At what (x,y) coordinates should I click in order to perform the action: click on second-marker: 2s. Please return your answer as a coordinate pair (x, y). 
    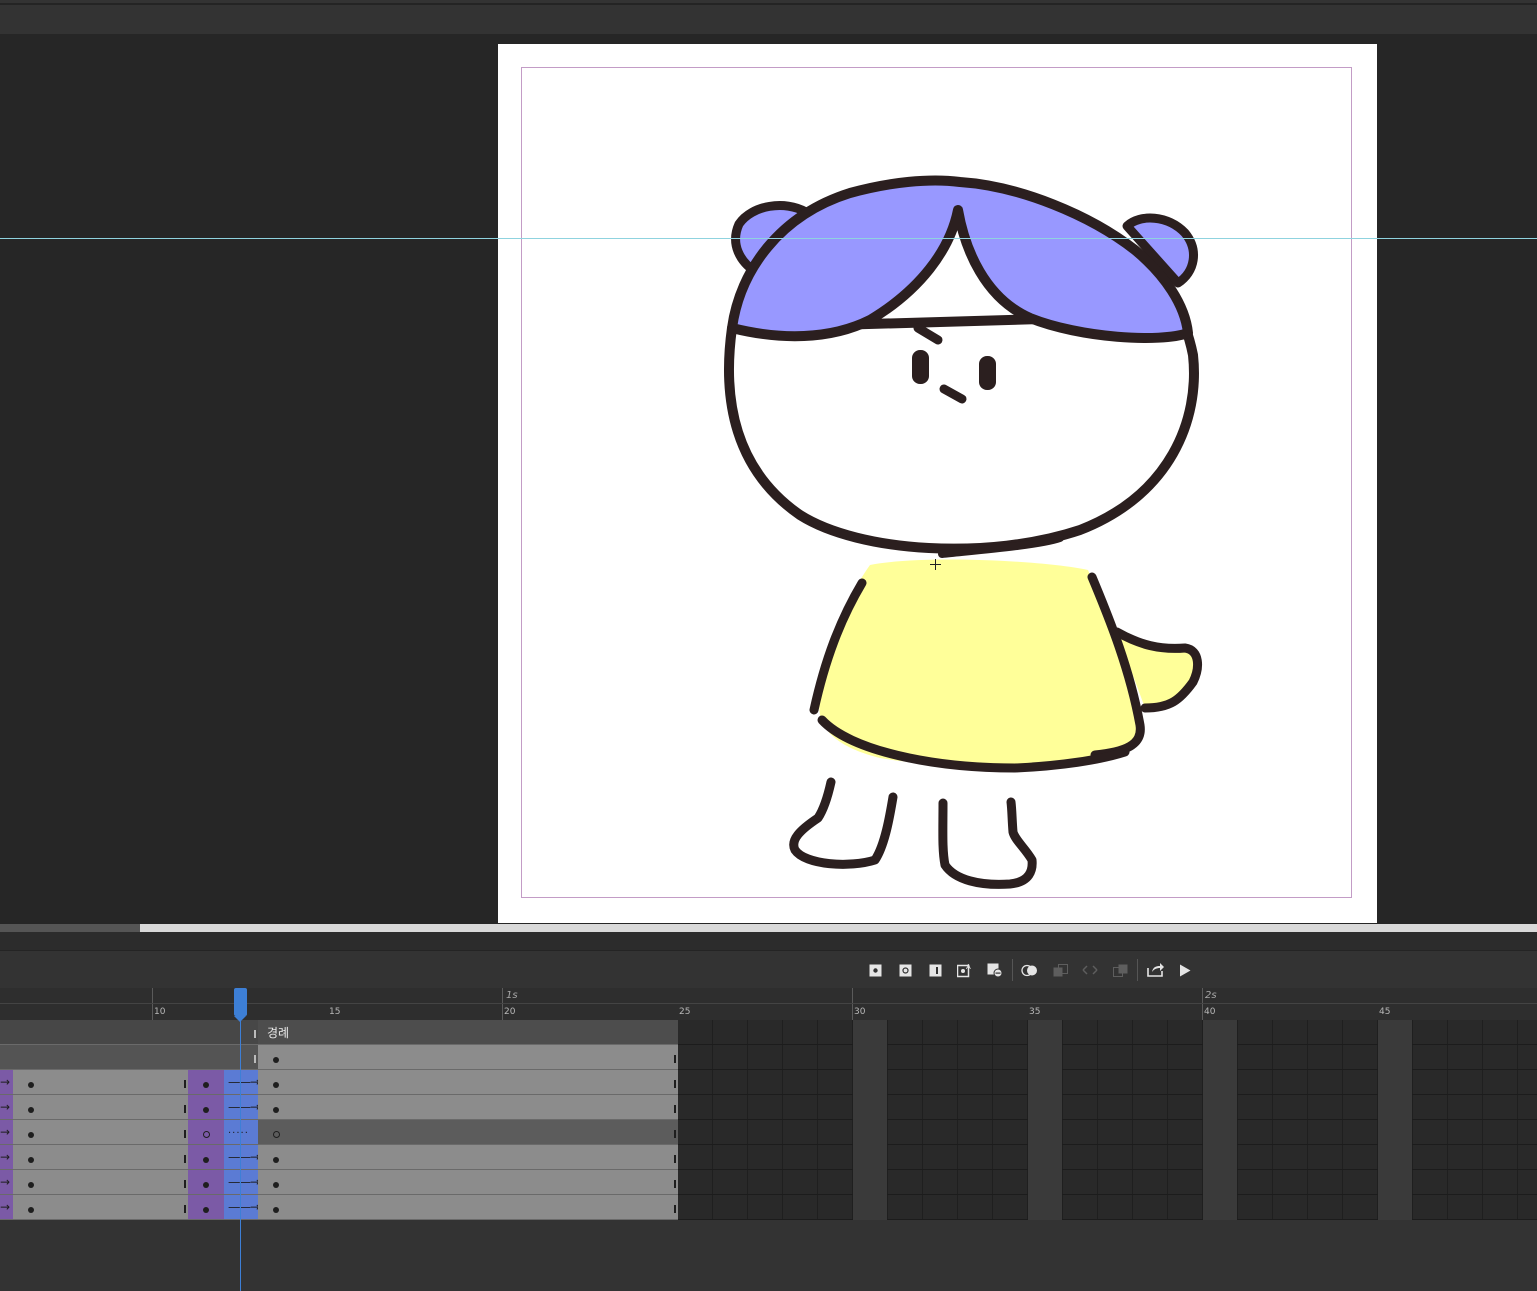
    Looking at the image, I should click on (1211, 995).